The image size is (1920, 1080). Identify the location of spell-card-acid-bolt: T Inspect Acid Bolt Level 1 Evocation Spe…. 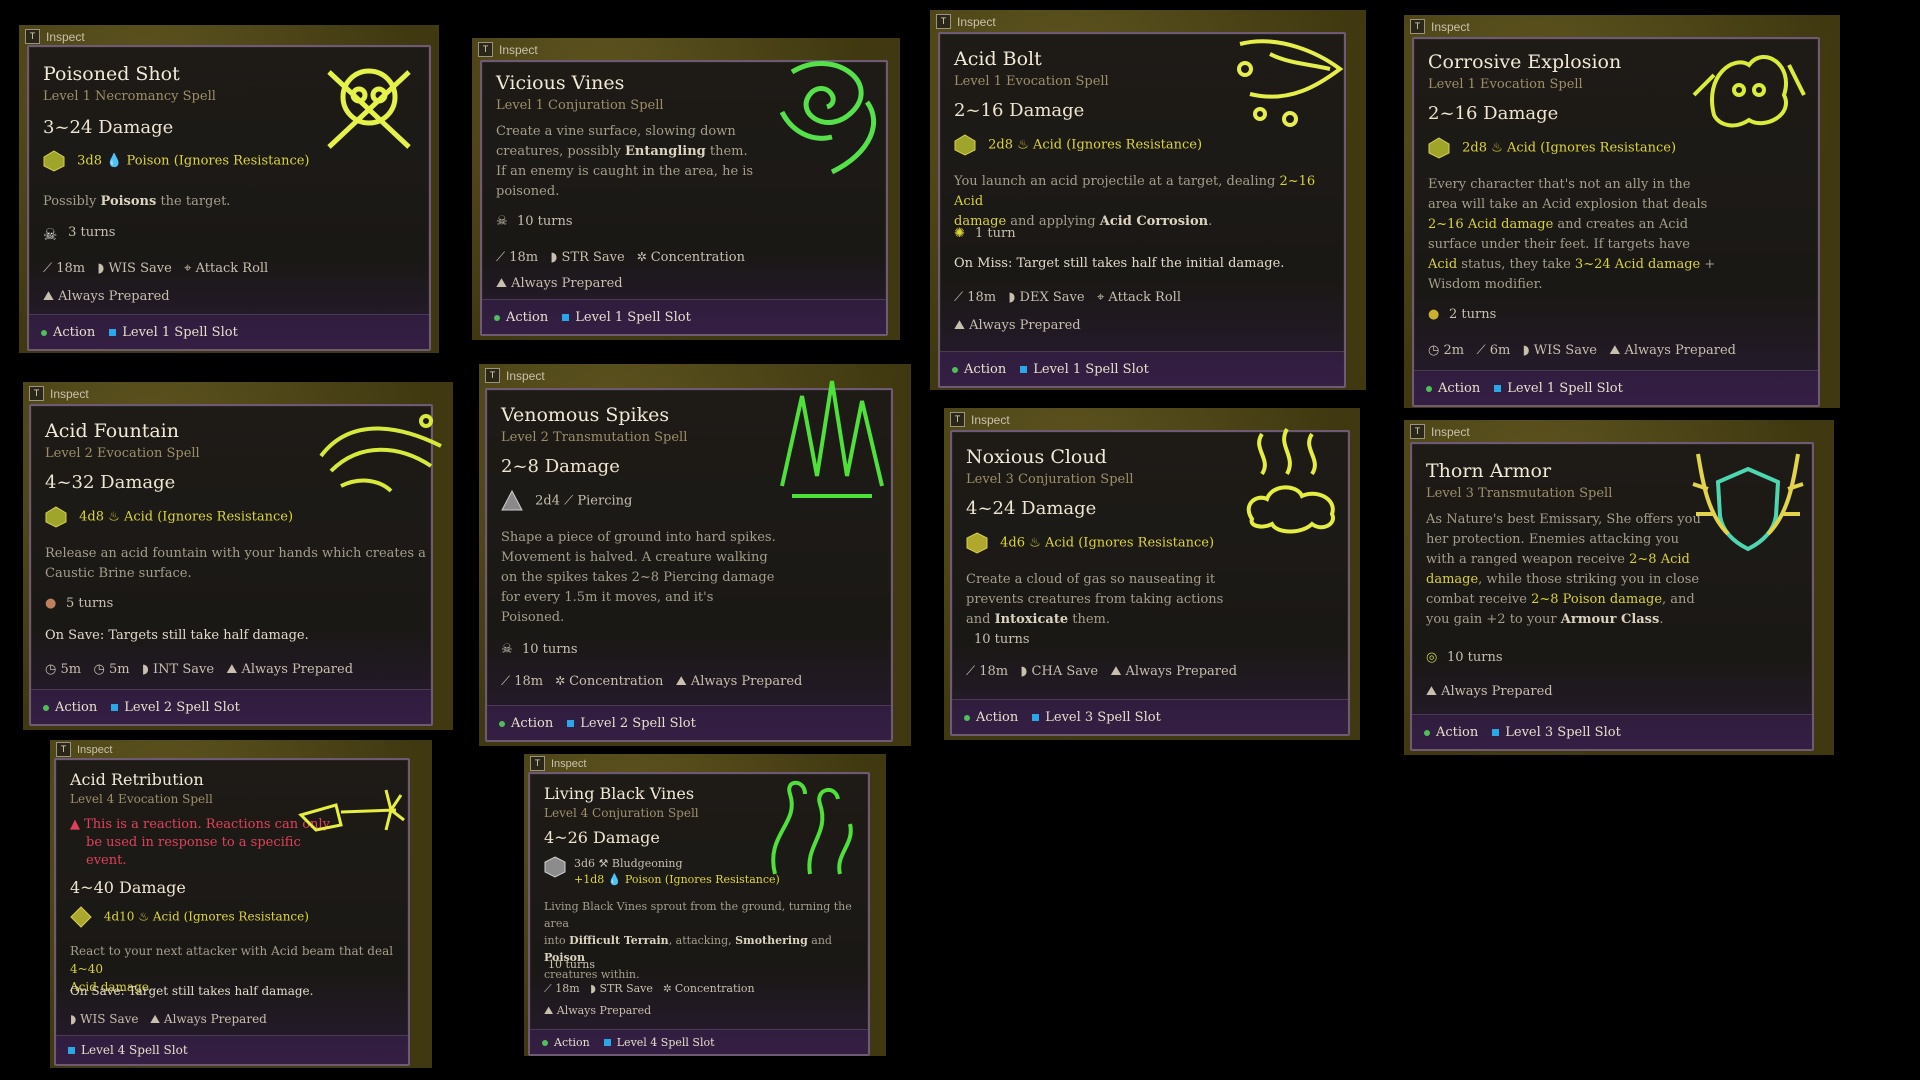
(1148, 200).